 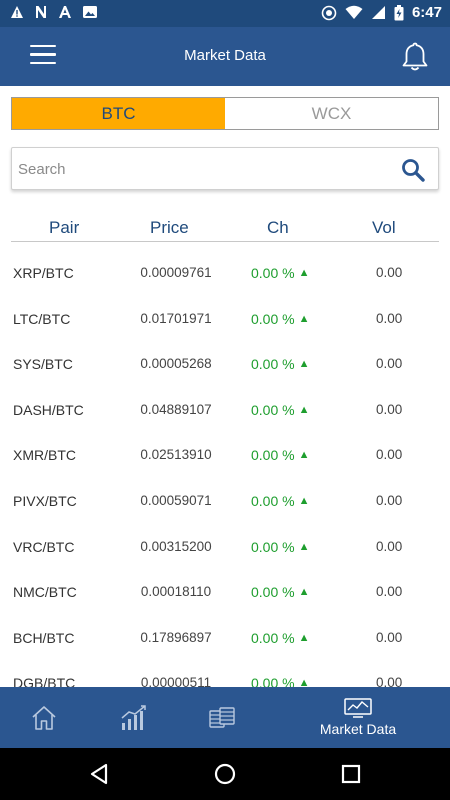 I want to click on home-circle-icon, so click(x=225, y=774).